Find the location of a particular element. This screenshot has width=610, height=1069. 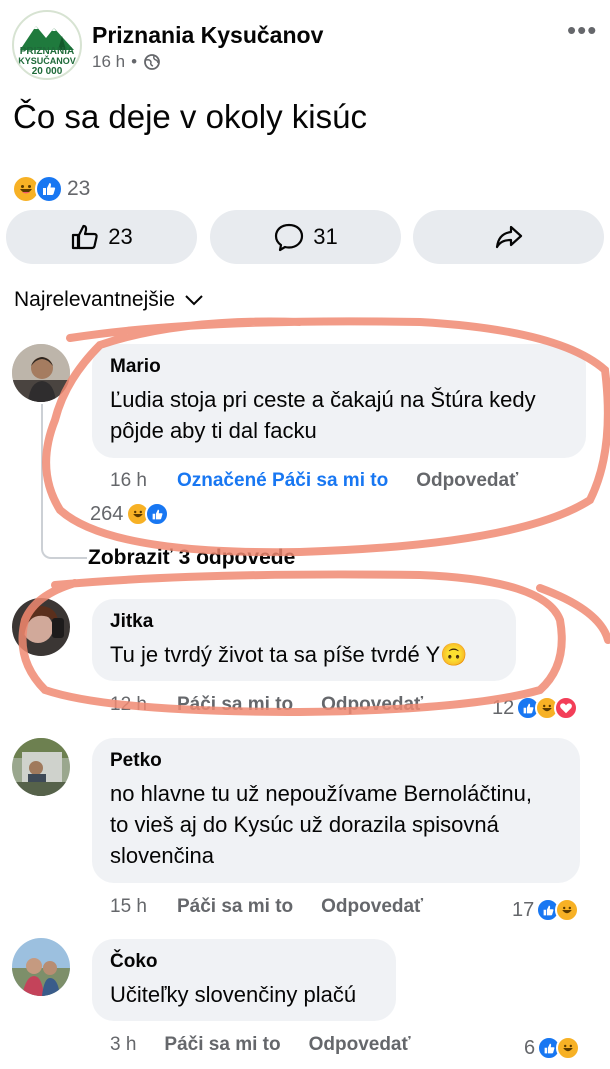

comment-reactions: 17 is located at coordinates (546, 910).